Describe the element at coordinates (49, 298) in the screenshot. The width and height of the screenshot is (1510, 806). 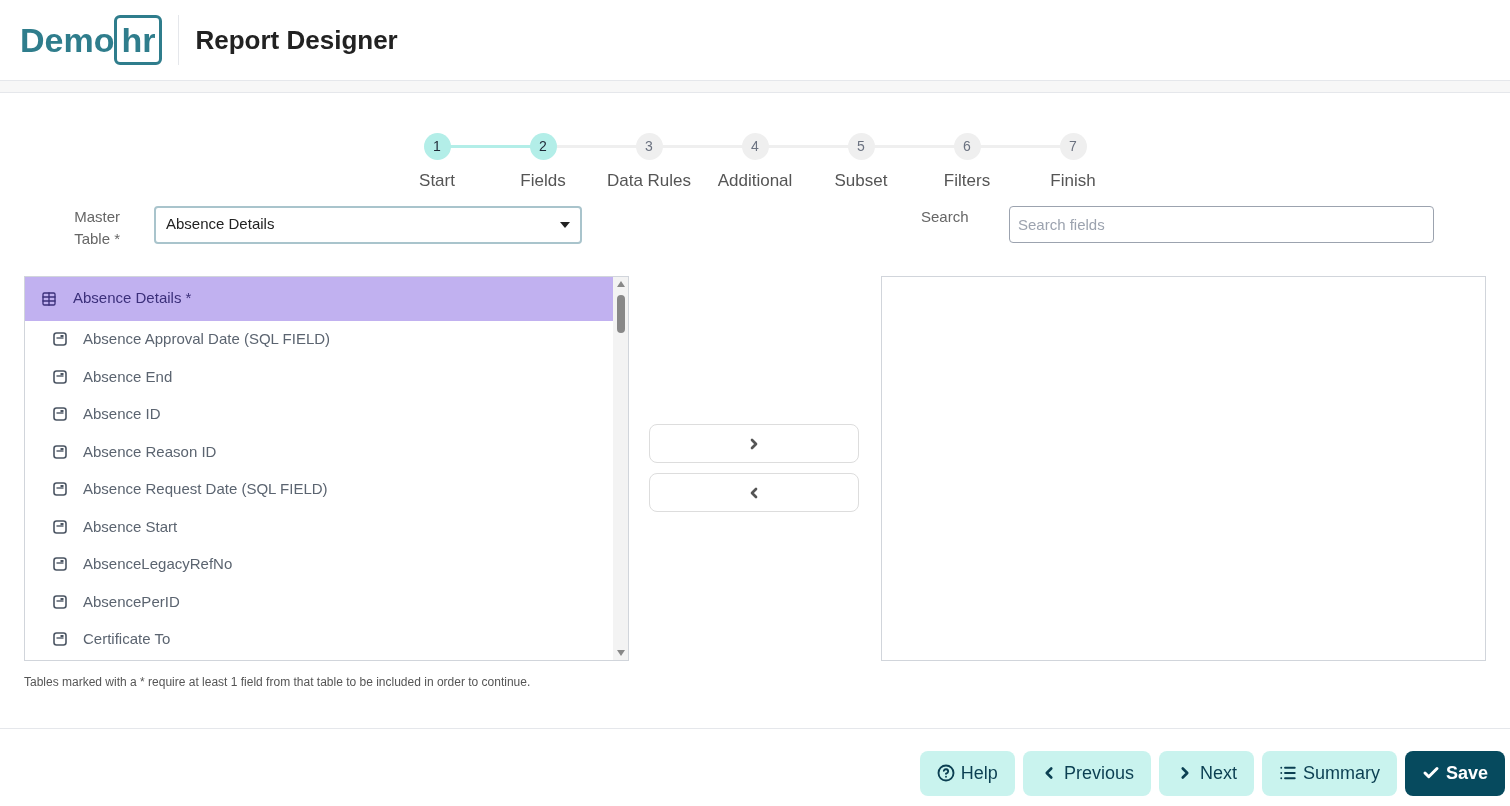
I see `table-icon` at that location.